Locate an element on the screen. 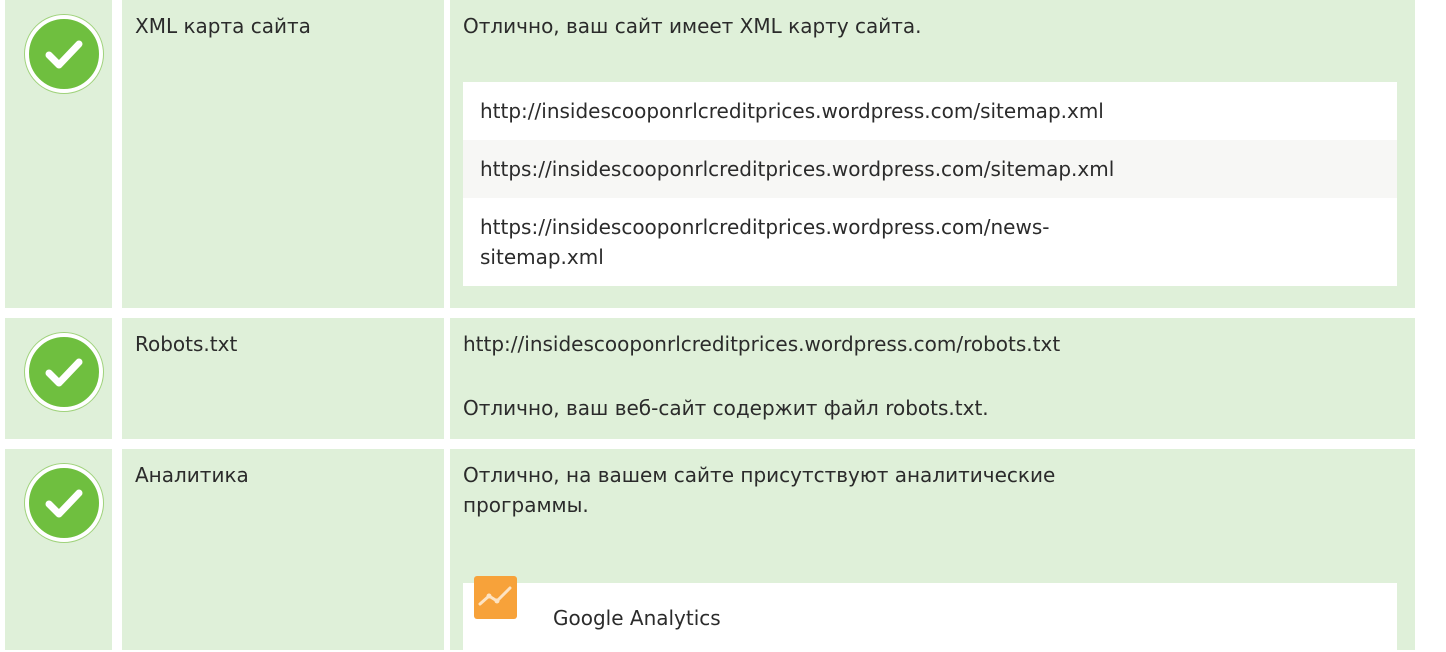 This screenshot has height=652, width=1446. analytics-tool-name: Google Analytics is located at coordinates (637, 618).